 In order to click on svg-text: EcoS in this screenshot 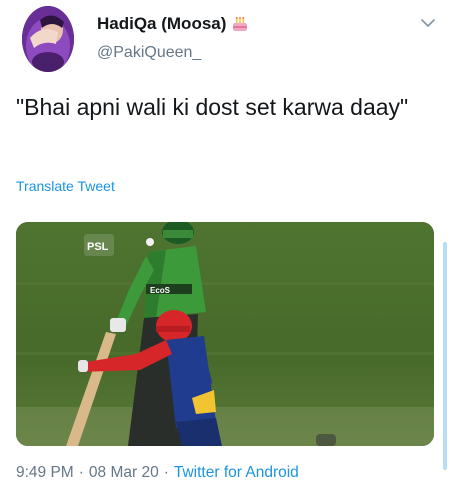, I will do `click(160, 290)`.